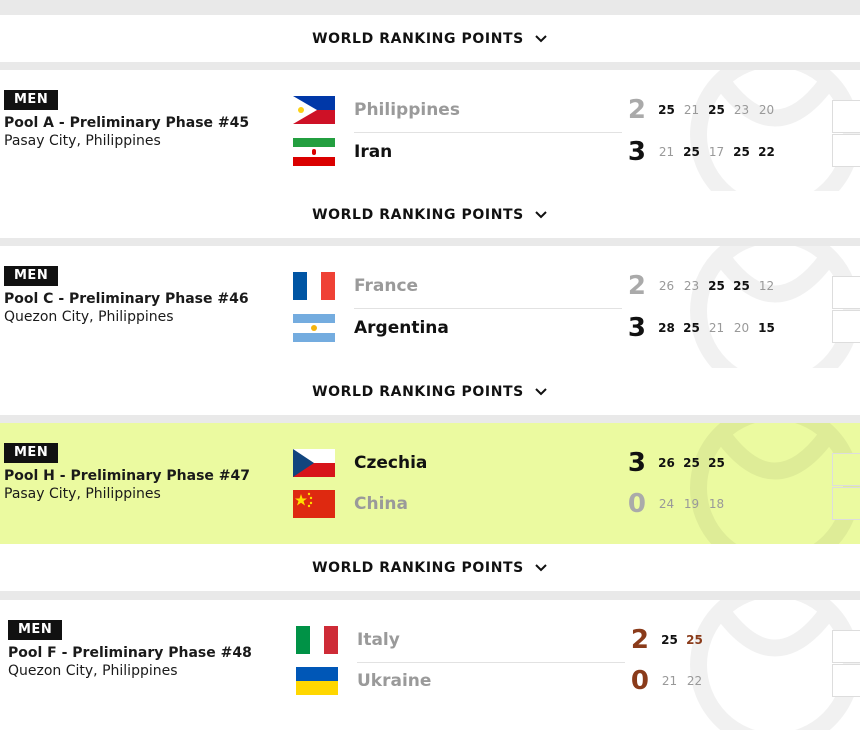 The width and height of the screenshot is (860, 730). I want to click on set-score: 23, so click(741, 110).